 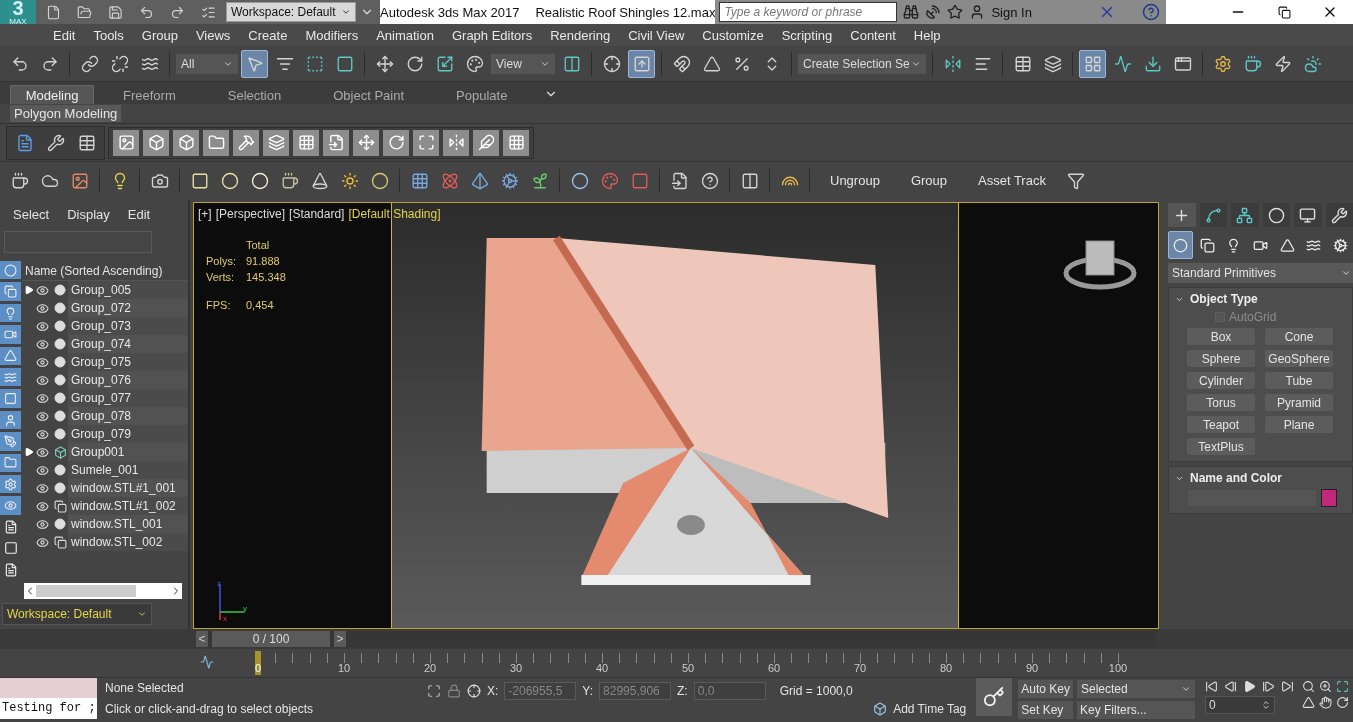 What do you see at coordinates (268, 35) in the screenshot?
I see `menu-item: Create` at bounding box center [268, 35].